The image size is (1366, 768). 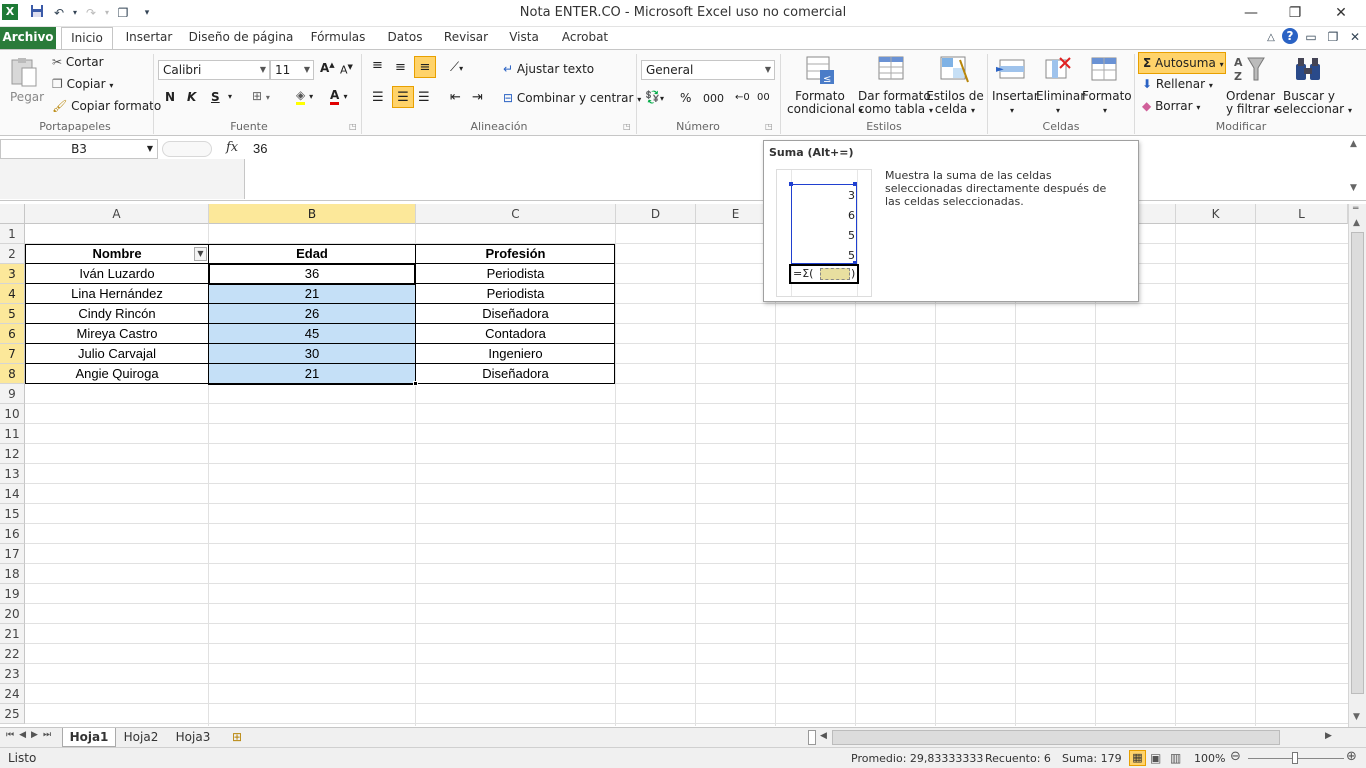 What do you see at coordinates (193, 737) in the screenshot?
I see `sheet-tab-hoja3: Hoja3` at bounding box center [193, 737].